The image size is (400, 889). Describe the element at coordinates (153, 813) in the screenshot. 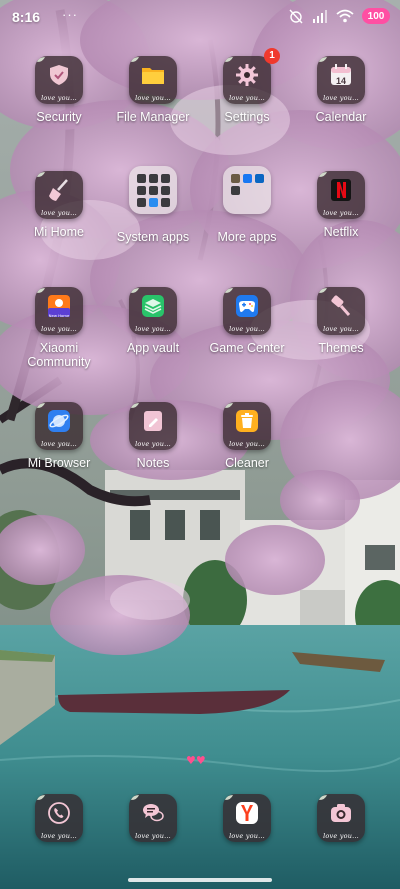

I see `chat-bubbles-icon` at that location.